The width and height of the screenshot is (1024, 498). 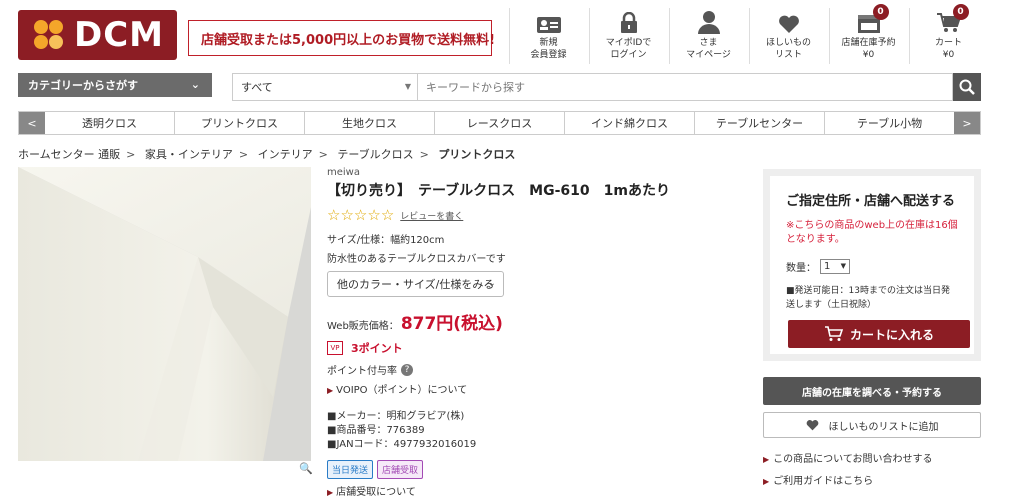 I want to click on free-shipping-banner: 店舗受取または5,000円以上のお買物で送料無料!, so click(x=342, y=38).